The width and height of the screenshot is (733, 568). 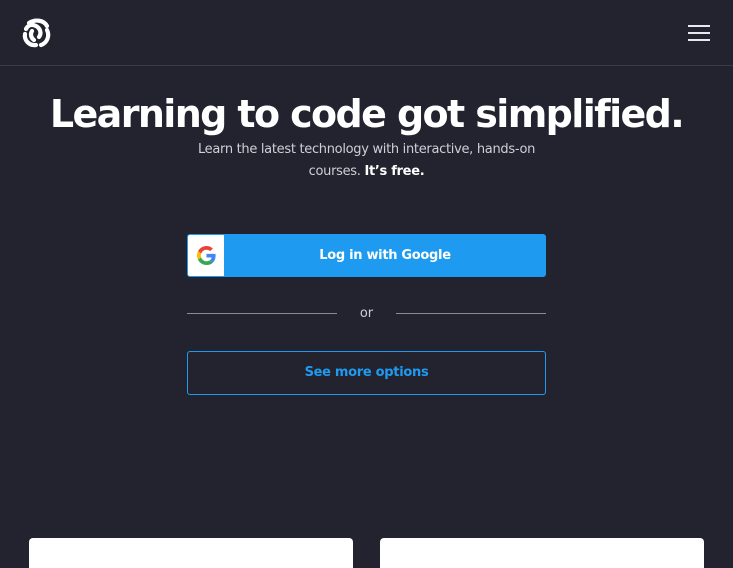 What do you see at coordinates (366, 33) in the screenshot?
I see `top-navbar` at bounding box center [366, 33].